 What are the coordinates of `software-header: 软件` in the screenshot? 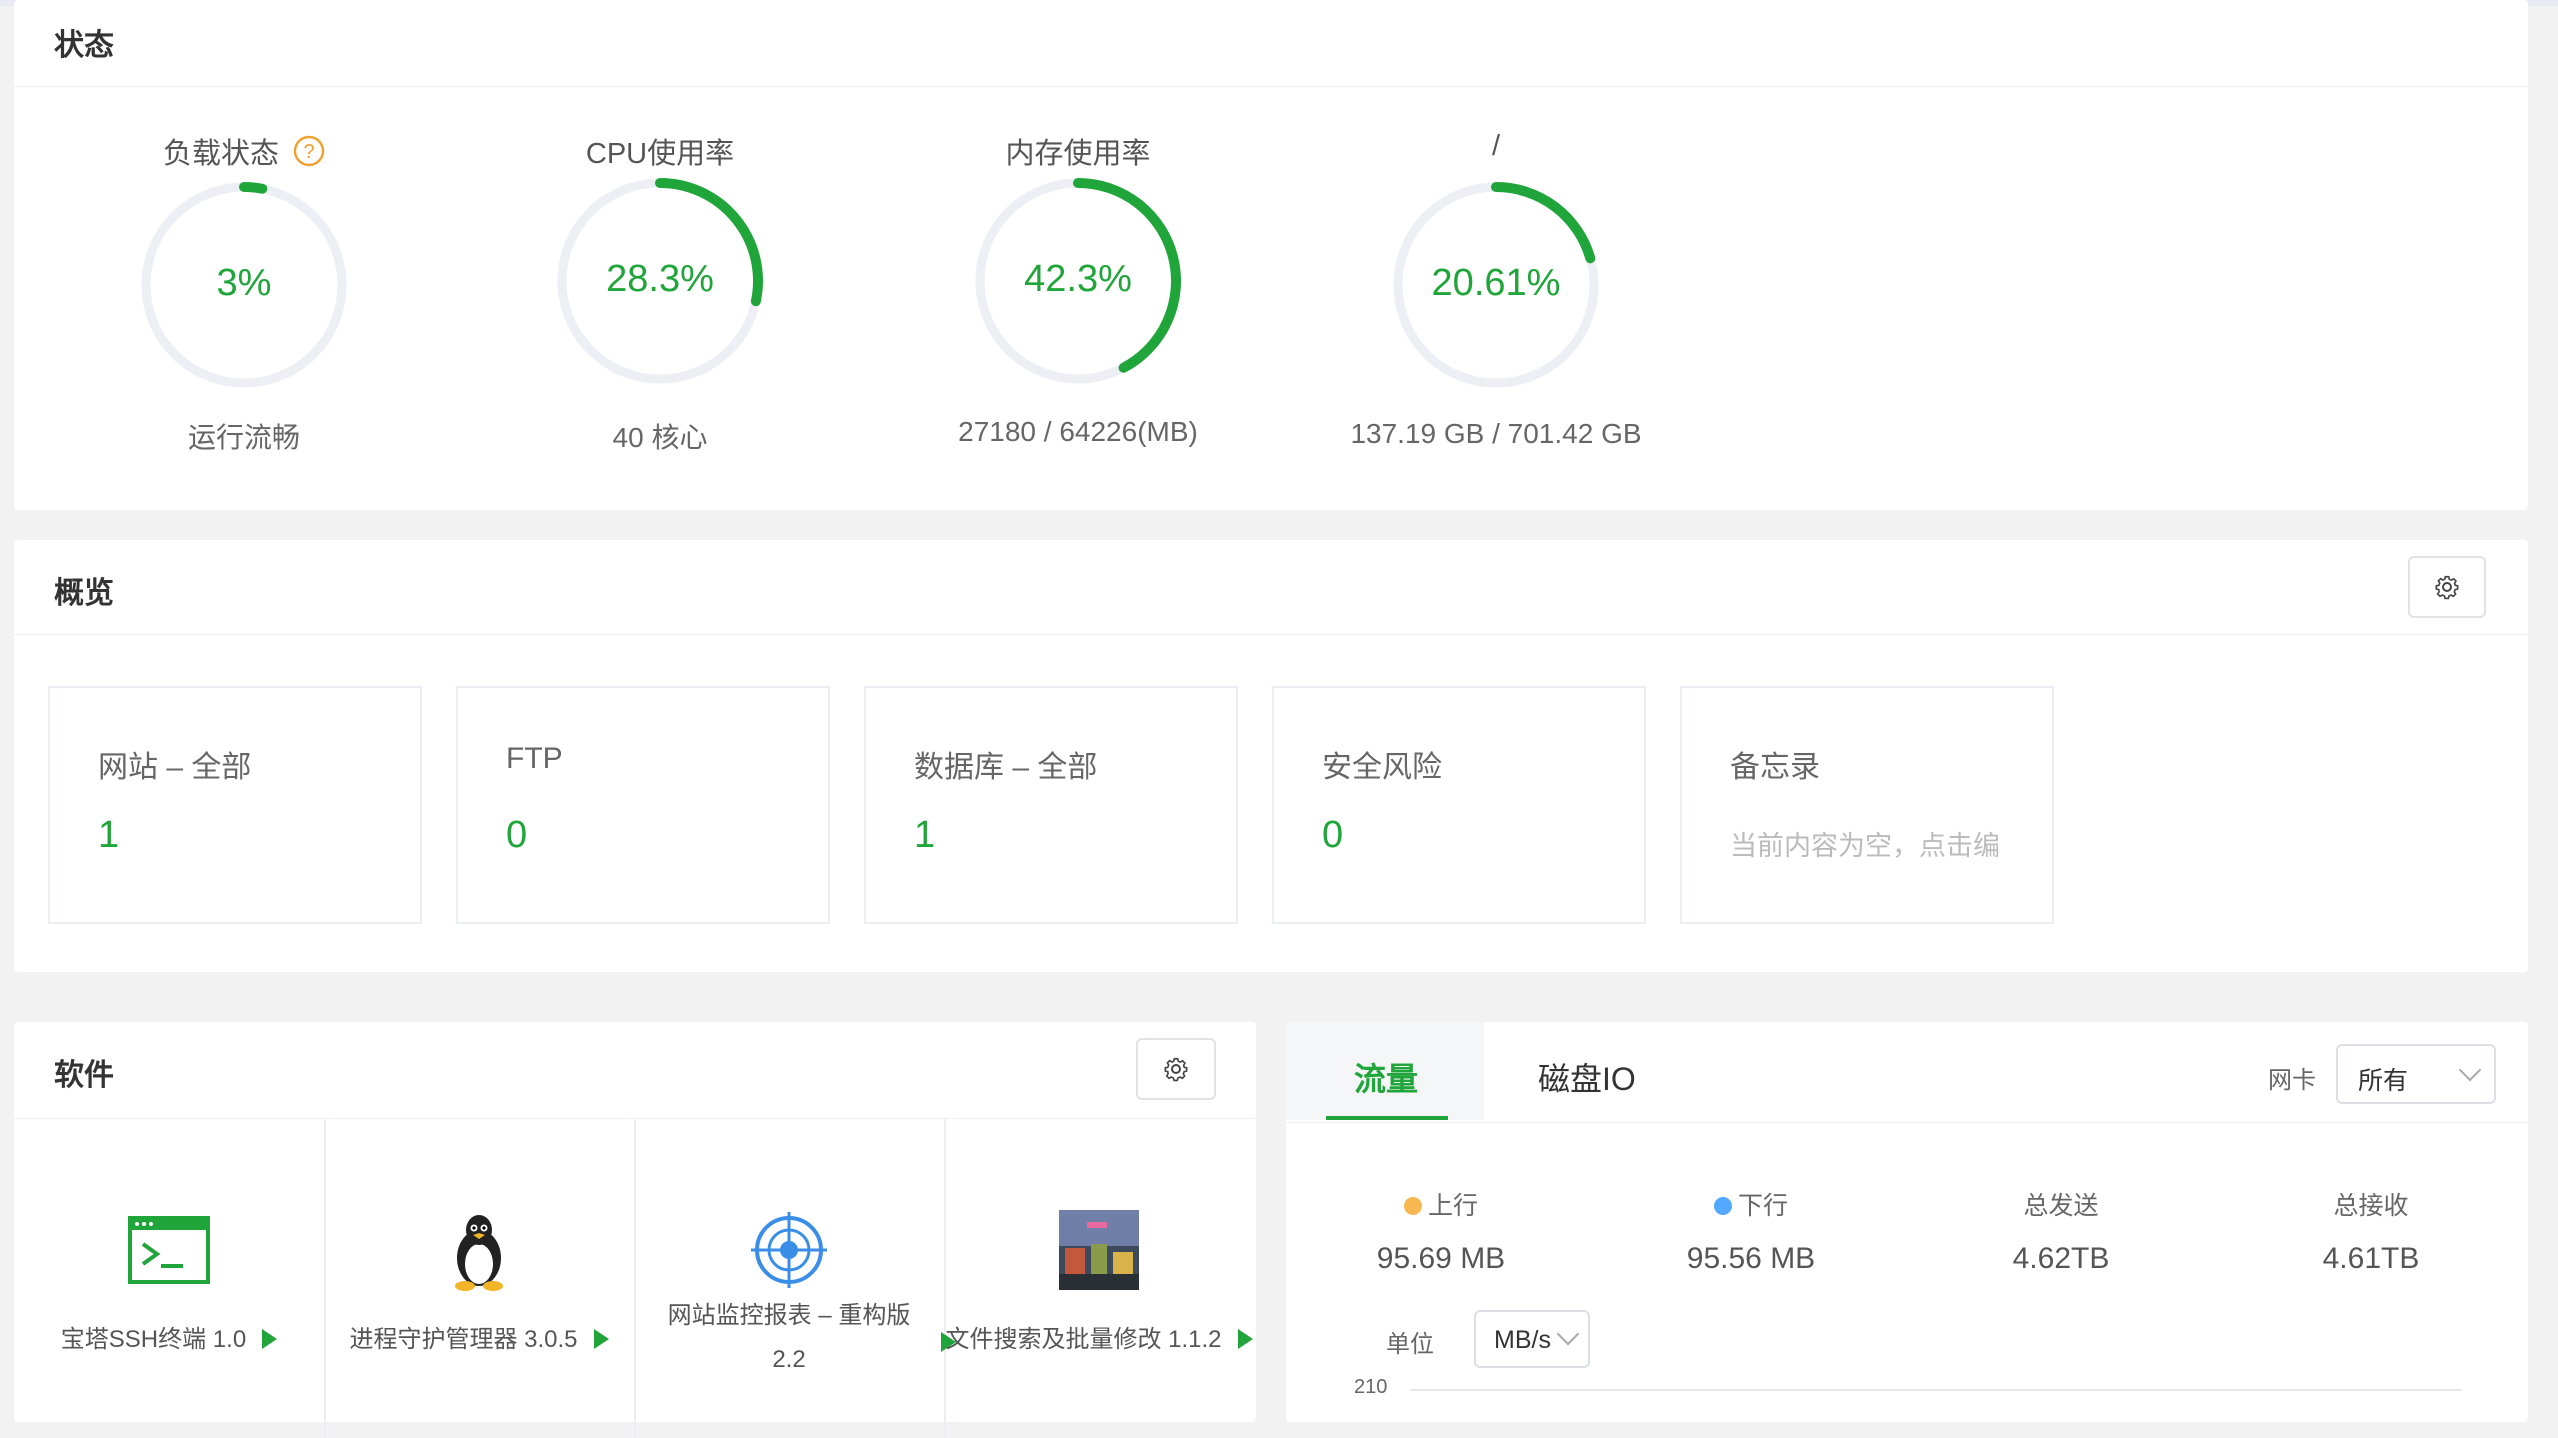 It's located at (635, 1070).